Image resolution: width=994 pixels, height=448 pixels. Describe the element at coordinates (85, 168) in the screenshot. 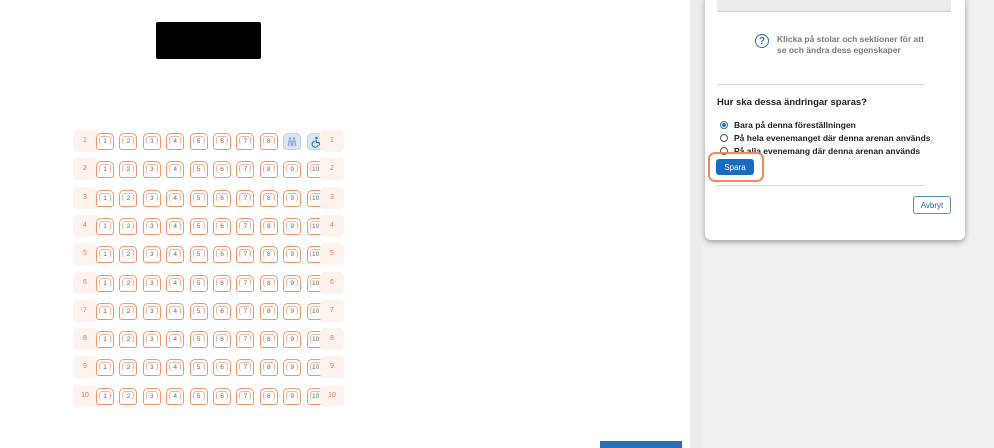

I see `row-label-left: 2` at that location.